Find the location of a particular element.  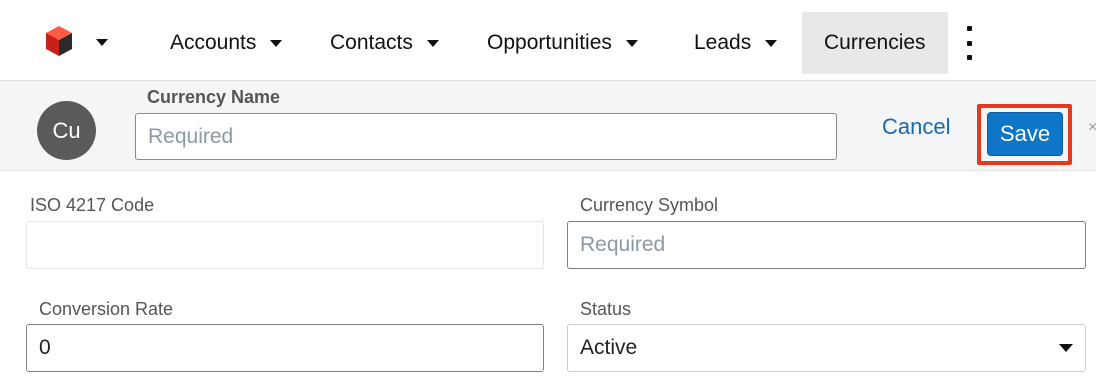

save-button: Save is located at coordinates (1025, 134).